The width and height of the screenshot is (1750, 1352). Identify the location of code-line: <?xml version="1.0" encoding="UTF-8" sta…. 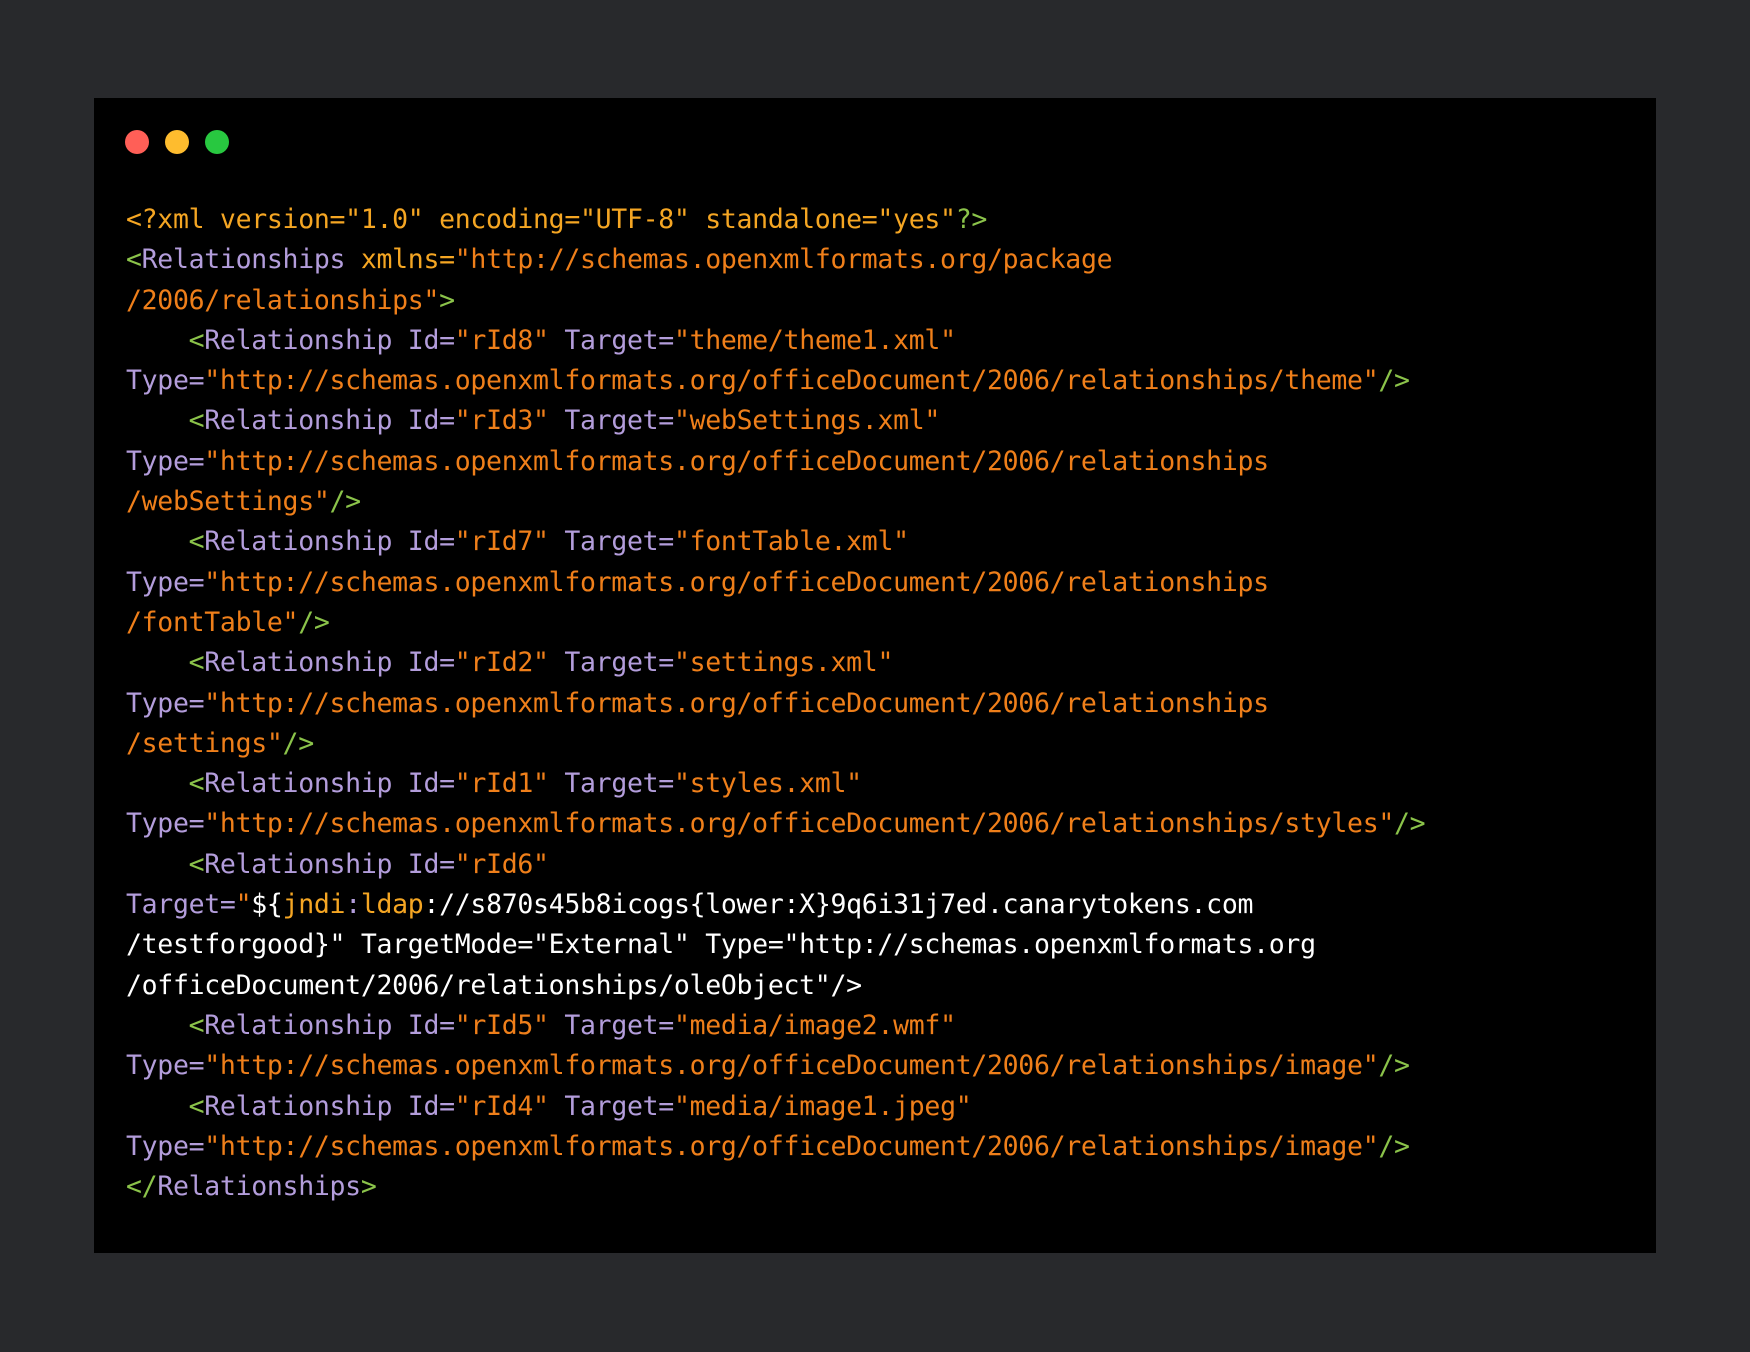
(775, 220).